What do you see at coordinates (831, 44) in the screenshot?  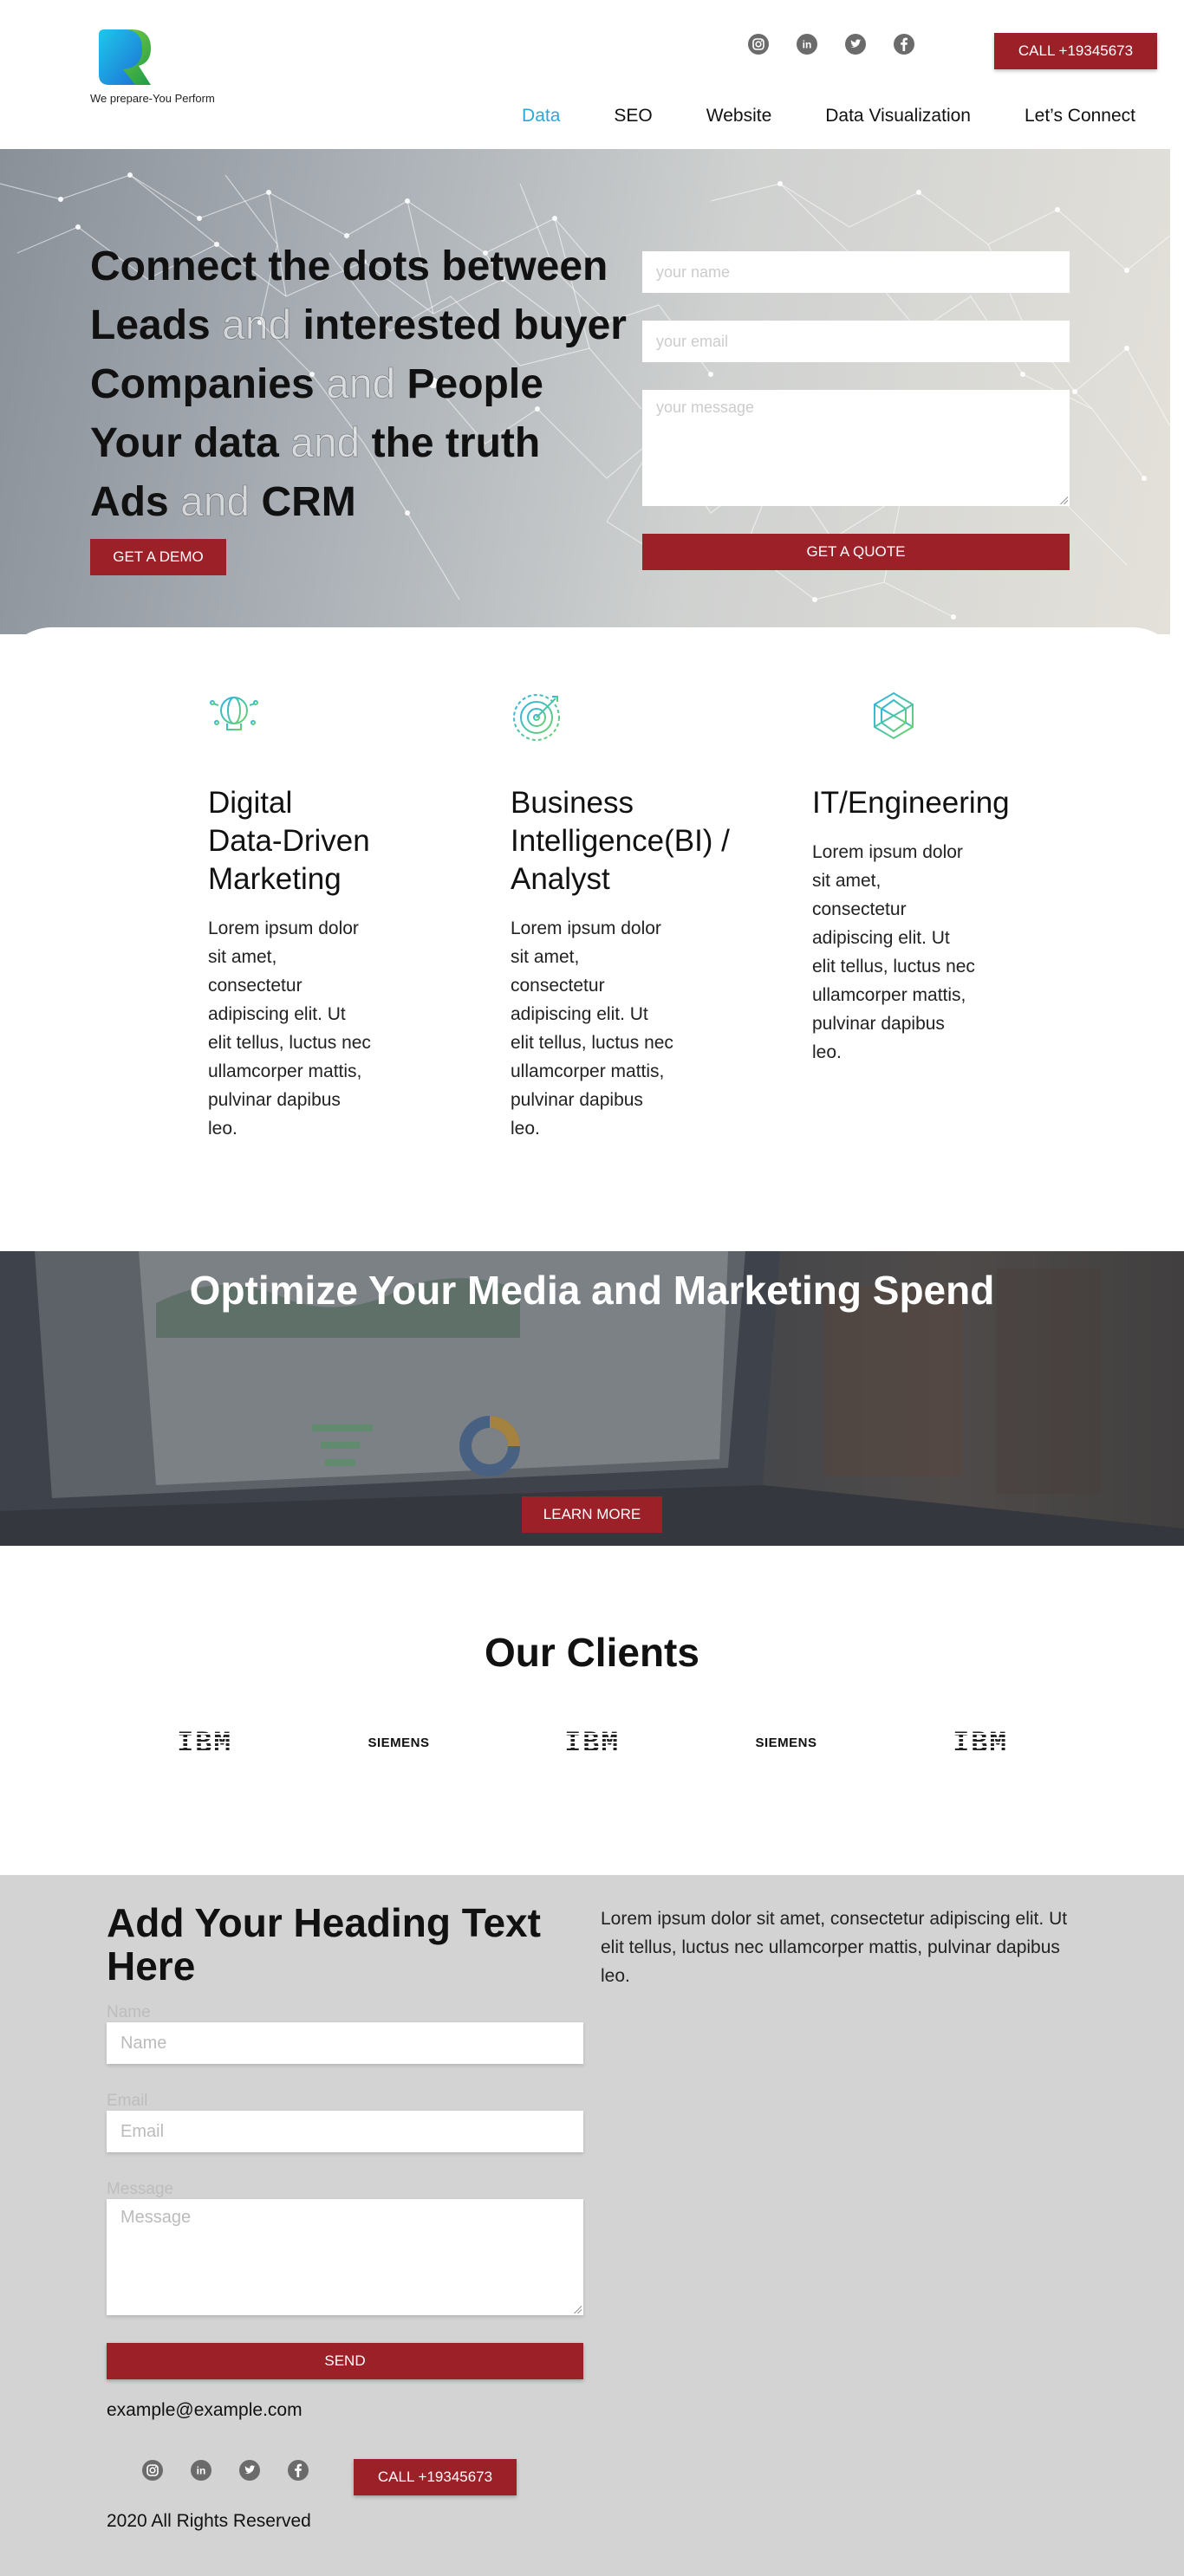 I see `header-social-links: in` at bounding box center [831, 44].